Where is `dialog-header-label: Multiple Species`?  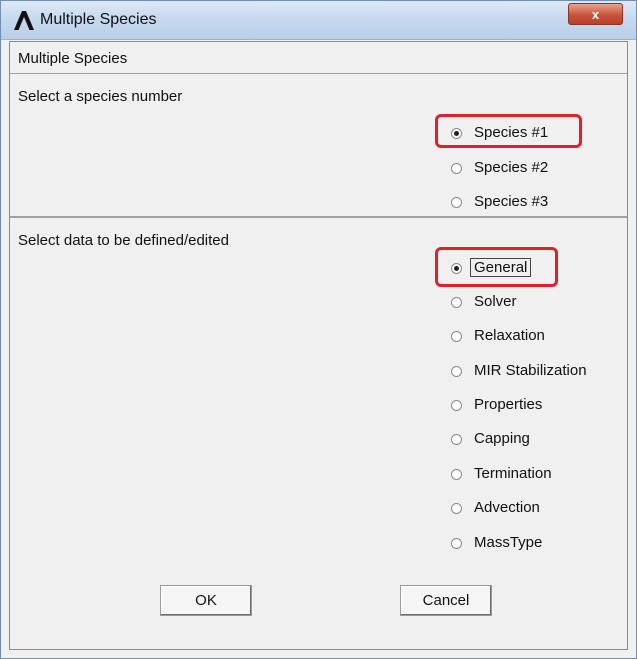
dialog-header-label: Multiple Species is located at coordinates (73, 58).